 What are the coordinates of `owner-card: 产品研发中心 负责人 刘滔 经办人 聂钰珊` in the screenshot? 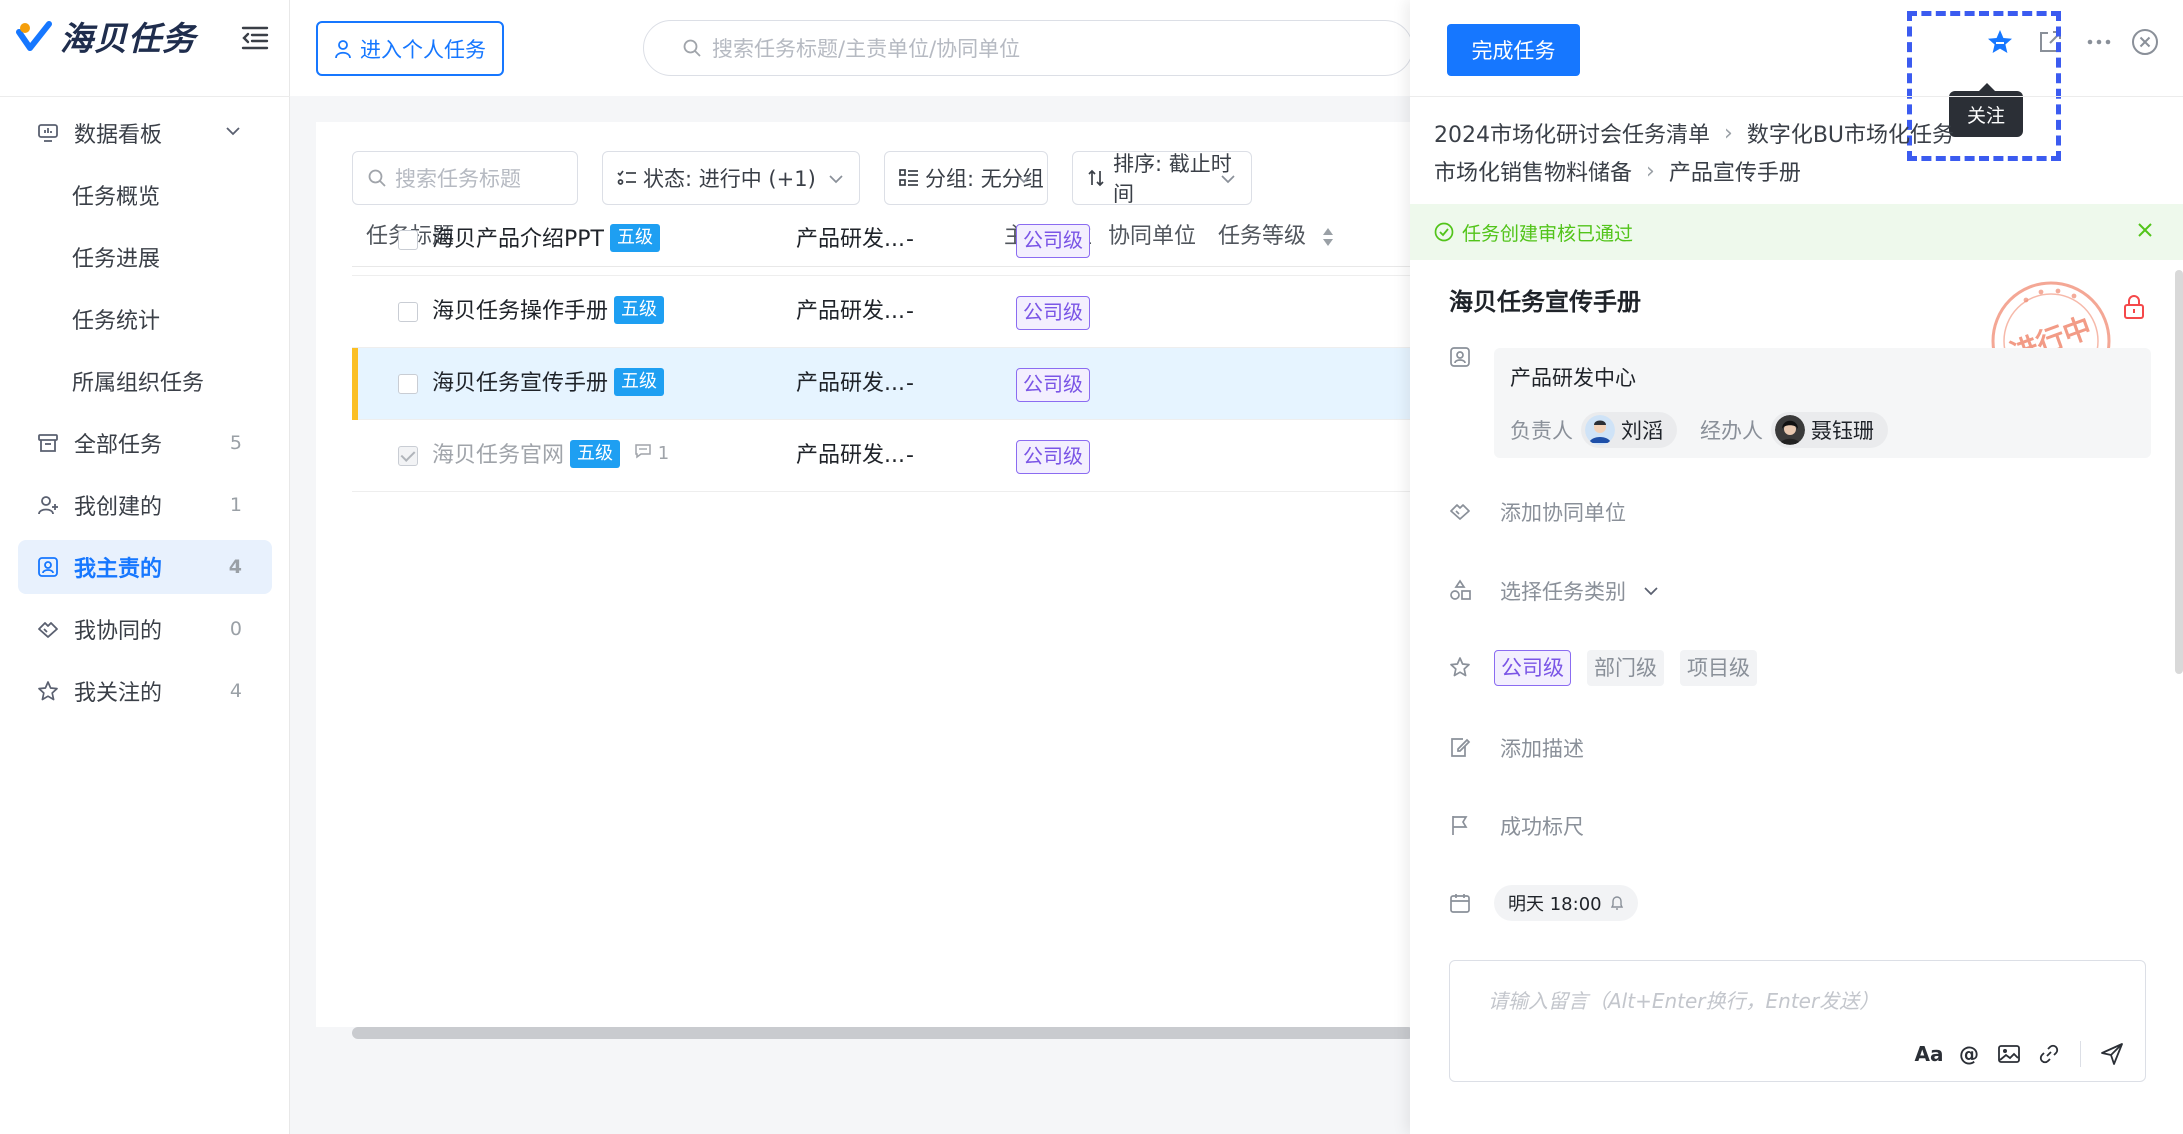 It's located at (1822, 403).